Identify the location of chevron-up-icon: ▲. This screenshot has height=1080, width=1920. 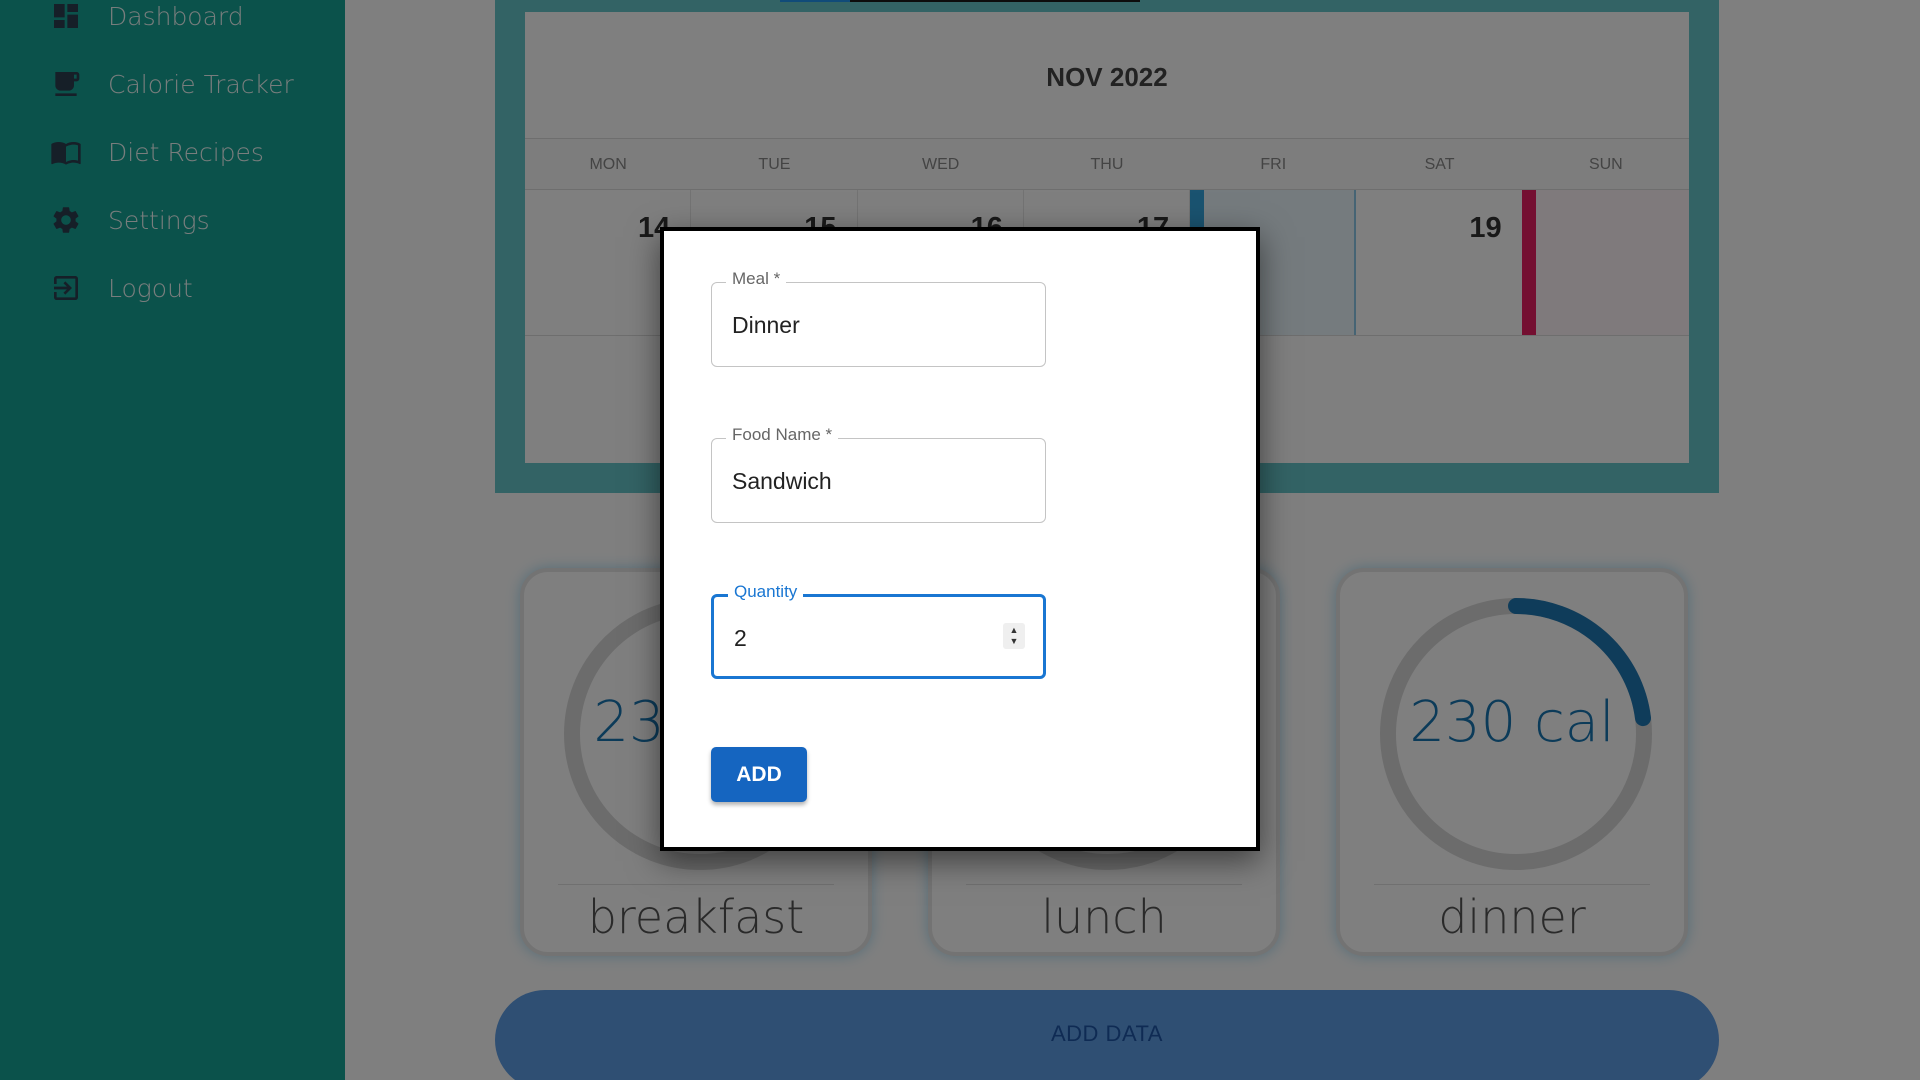
(1014, 630).